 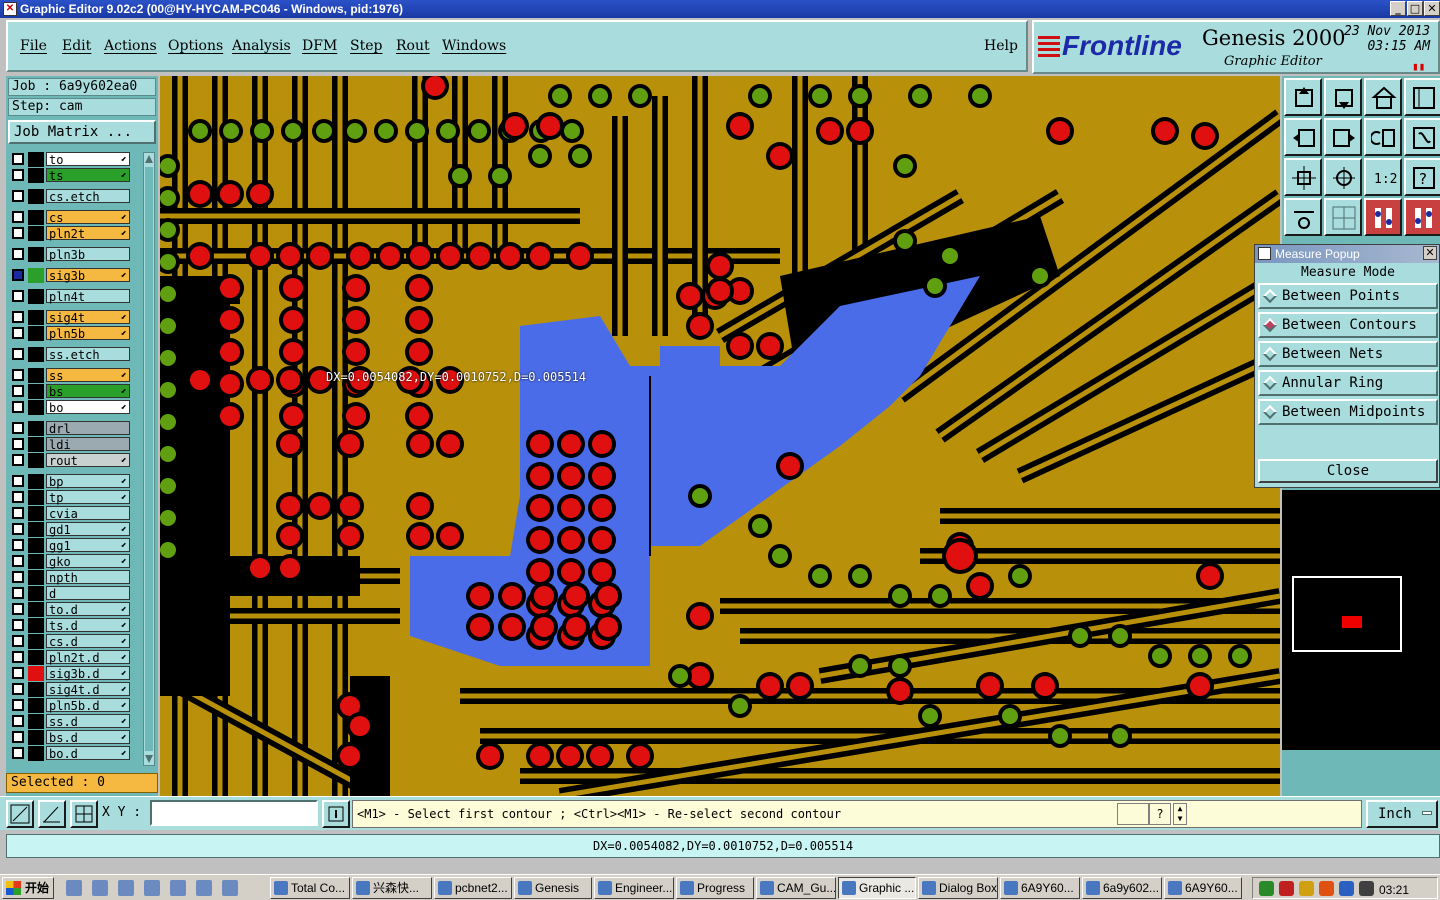 I want to click on import-button, so click(x=1303, y=97).